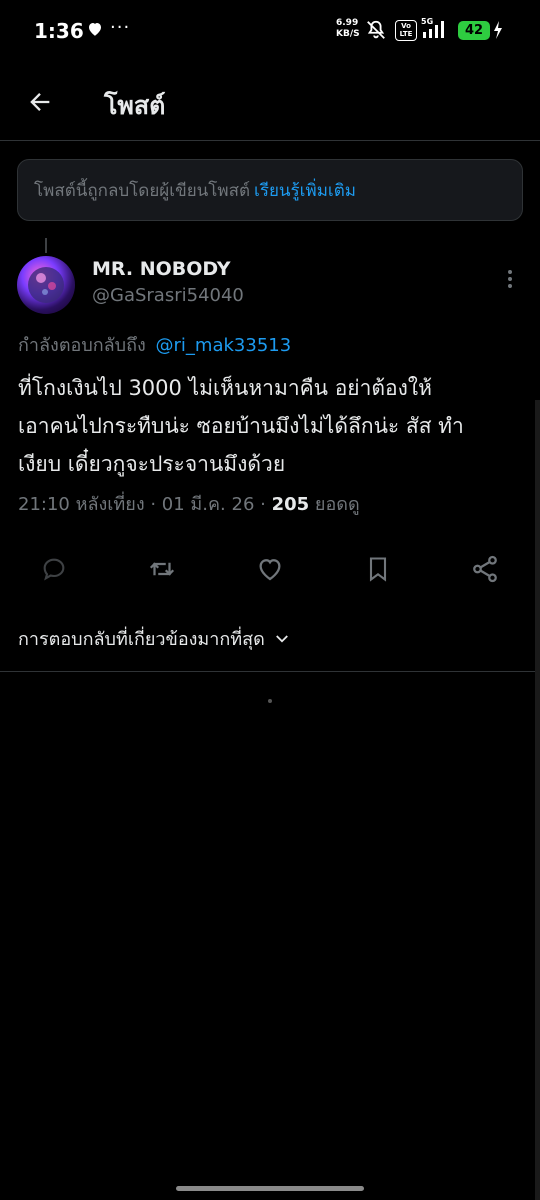 This screenshot has height=1200, width=540. I want to click on post-actions, so click(270, 569).